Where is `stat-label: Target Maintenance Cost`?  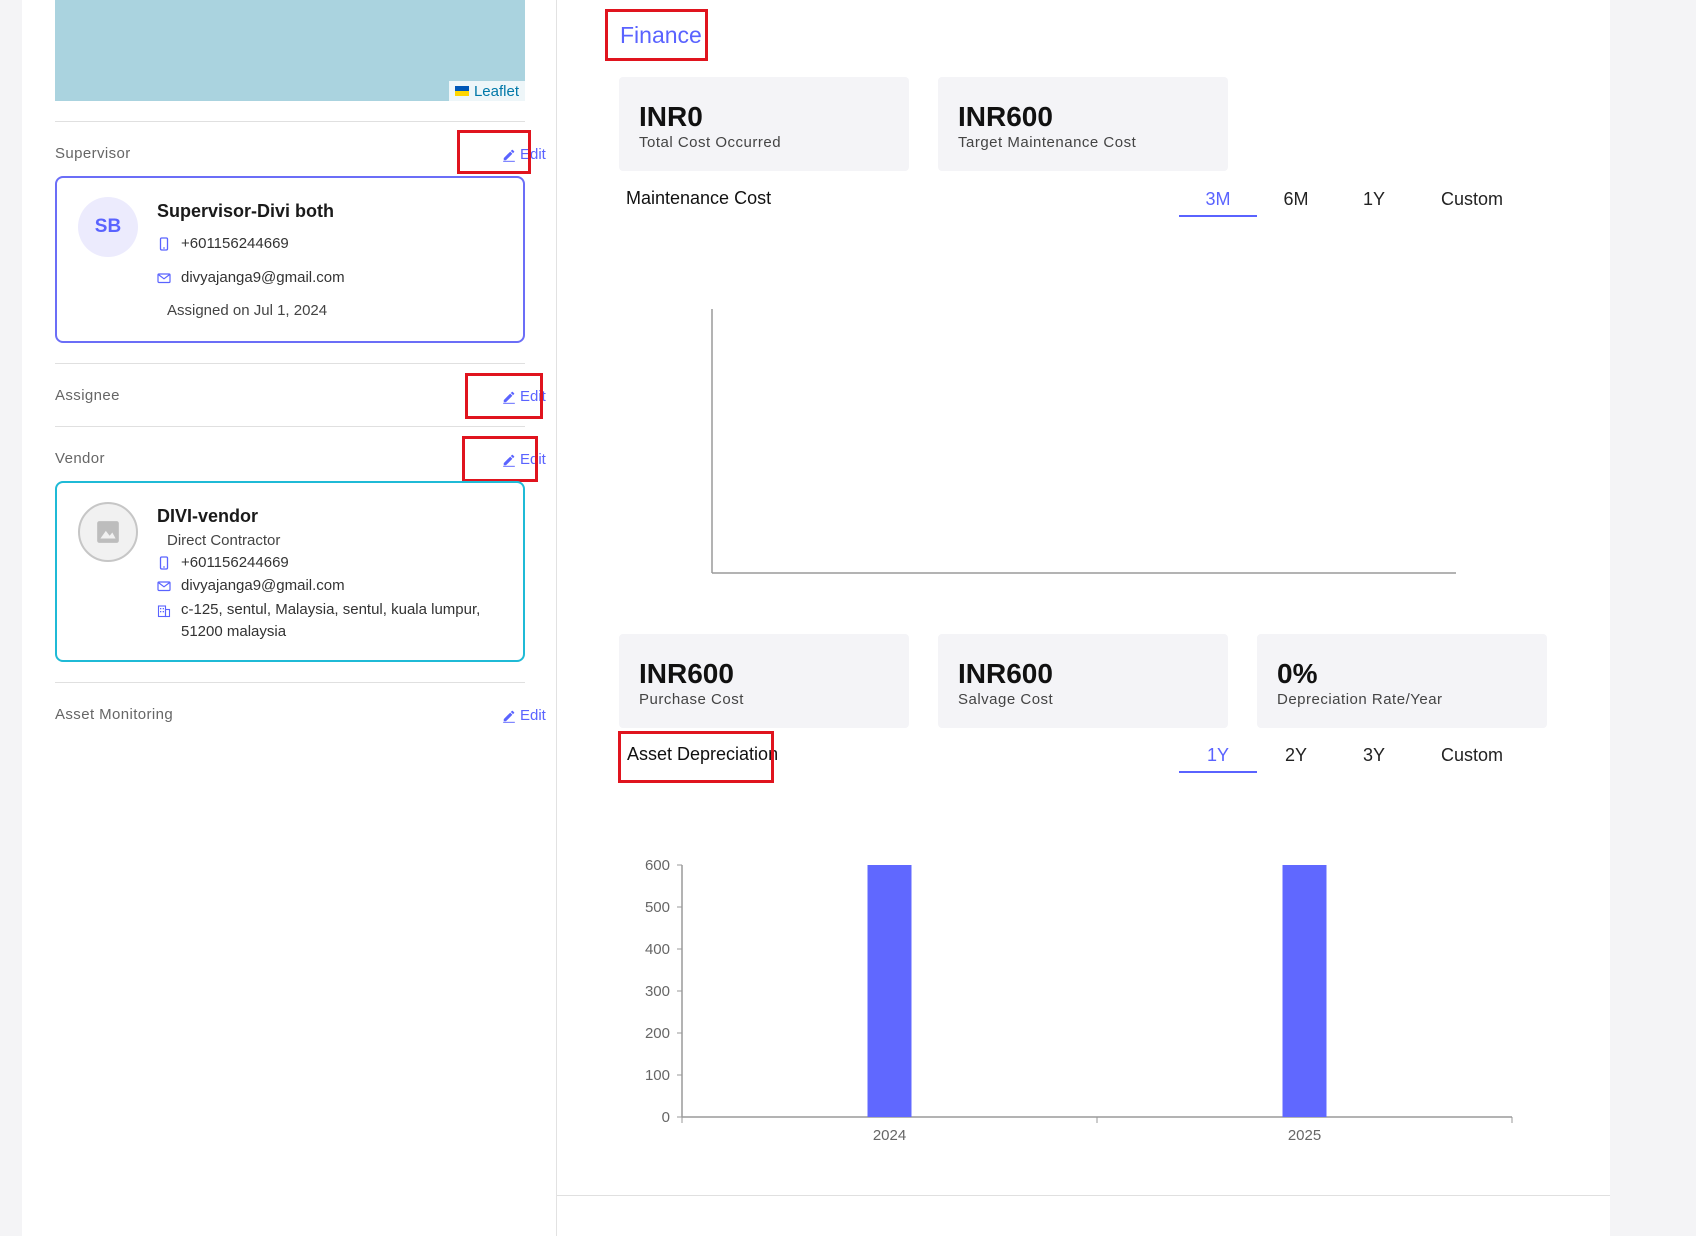 stat-label: Target Maintenance Cost is located at coordinates (1047, 142).